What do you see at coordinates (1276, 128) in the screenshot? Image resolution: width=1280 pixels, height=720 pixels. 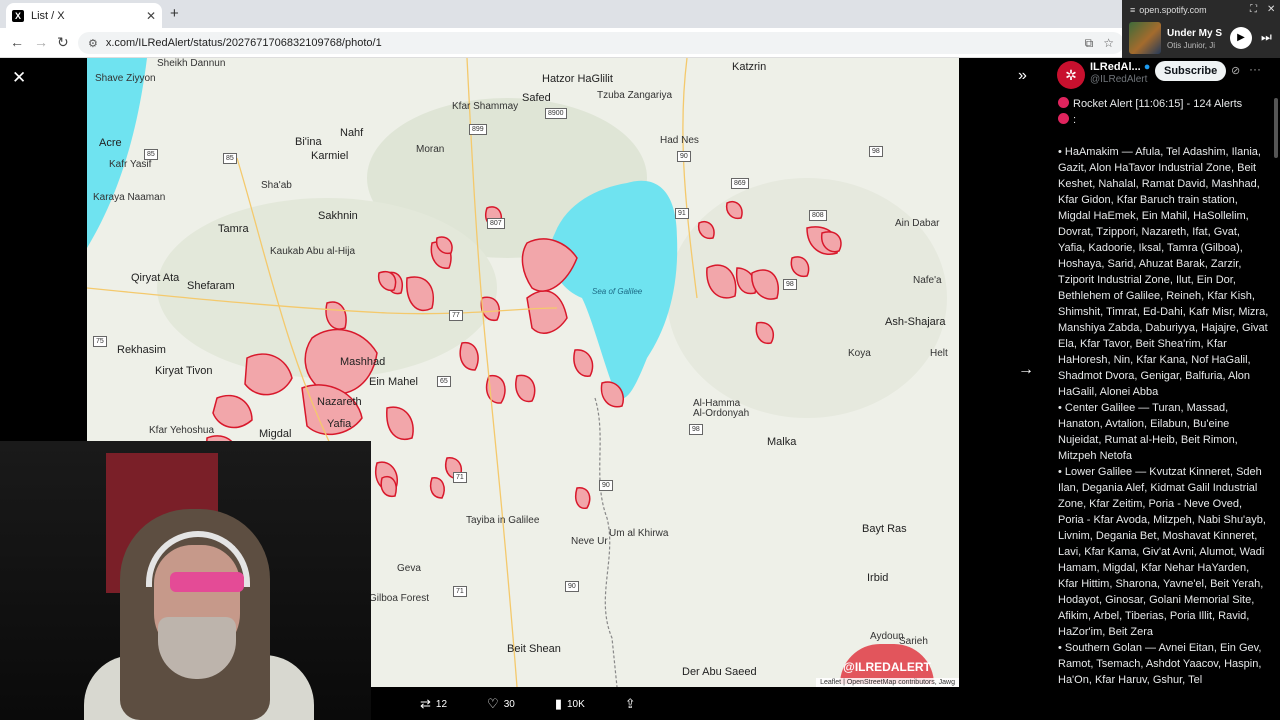 I see `scrollbar` at bounding box center [1276, 128].